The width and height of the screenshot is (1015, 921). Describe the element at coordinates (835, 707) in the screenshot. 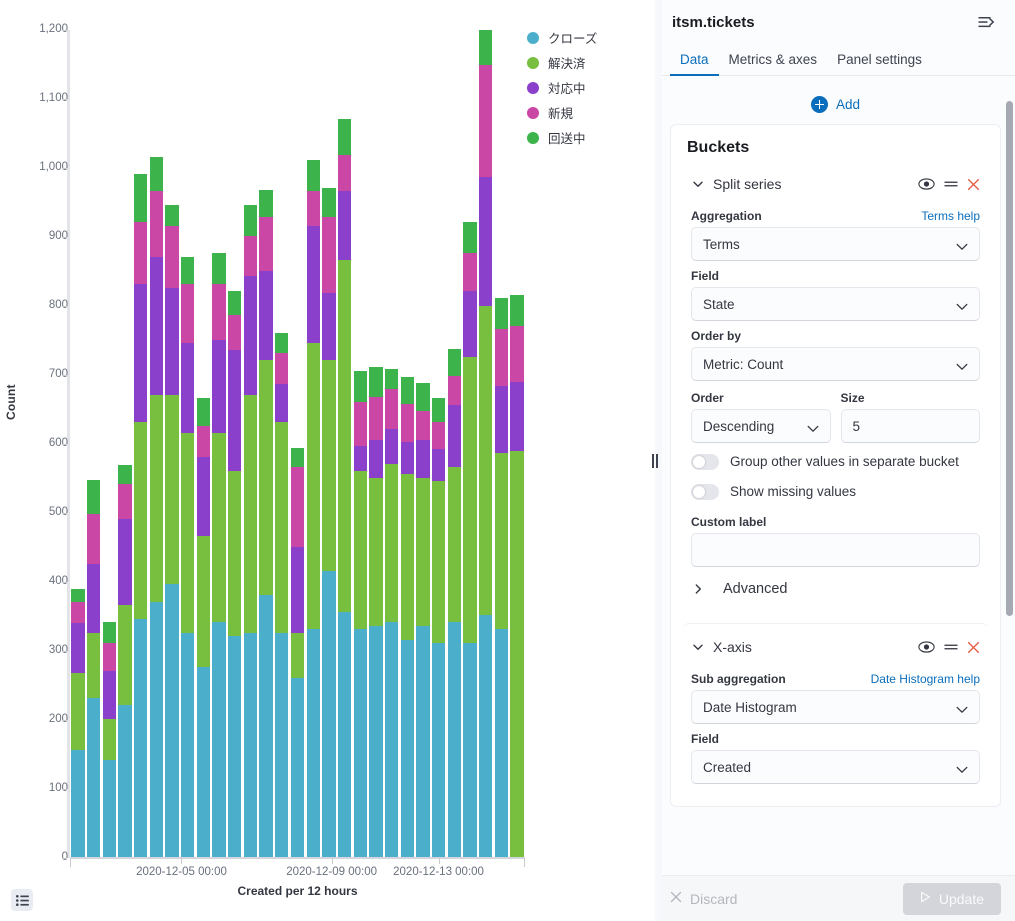

I see `sub-aggregation-select: Date Histogram` at that location.